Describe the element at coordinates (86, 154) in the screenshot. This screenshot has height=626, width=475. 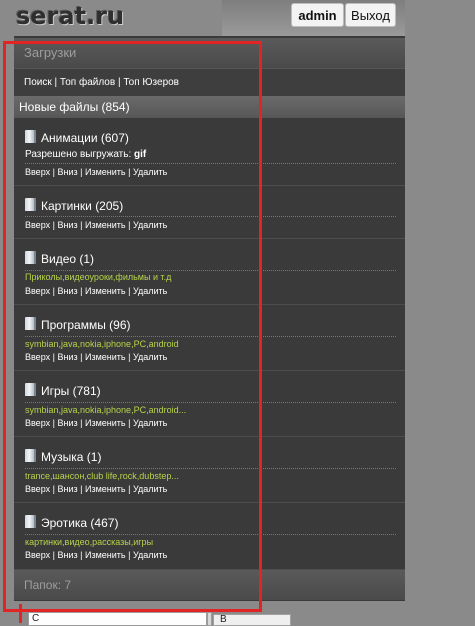
I see `category-description: Разрешено выгружать: gif` at that location.